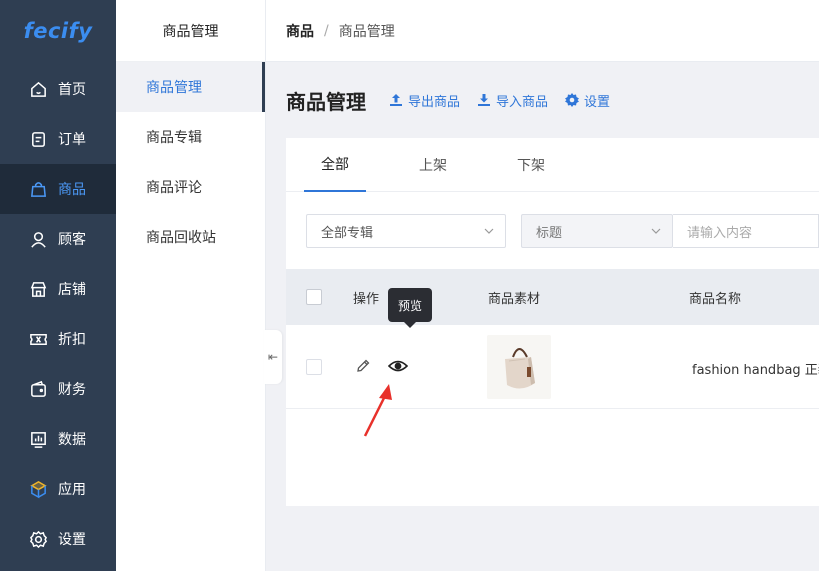 The height and width of the screenshot is (571, 819). Describe the element at coordinates (72, 440) in the screenshot. I see `sidebar-item-label: 数据` at that location.